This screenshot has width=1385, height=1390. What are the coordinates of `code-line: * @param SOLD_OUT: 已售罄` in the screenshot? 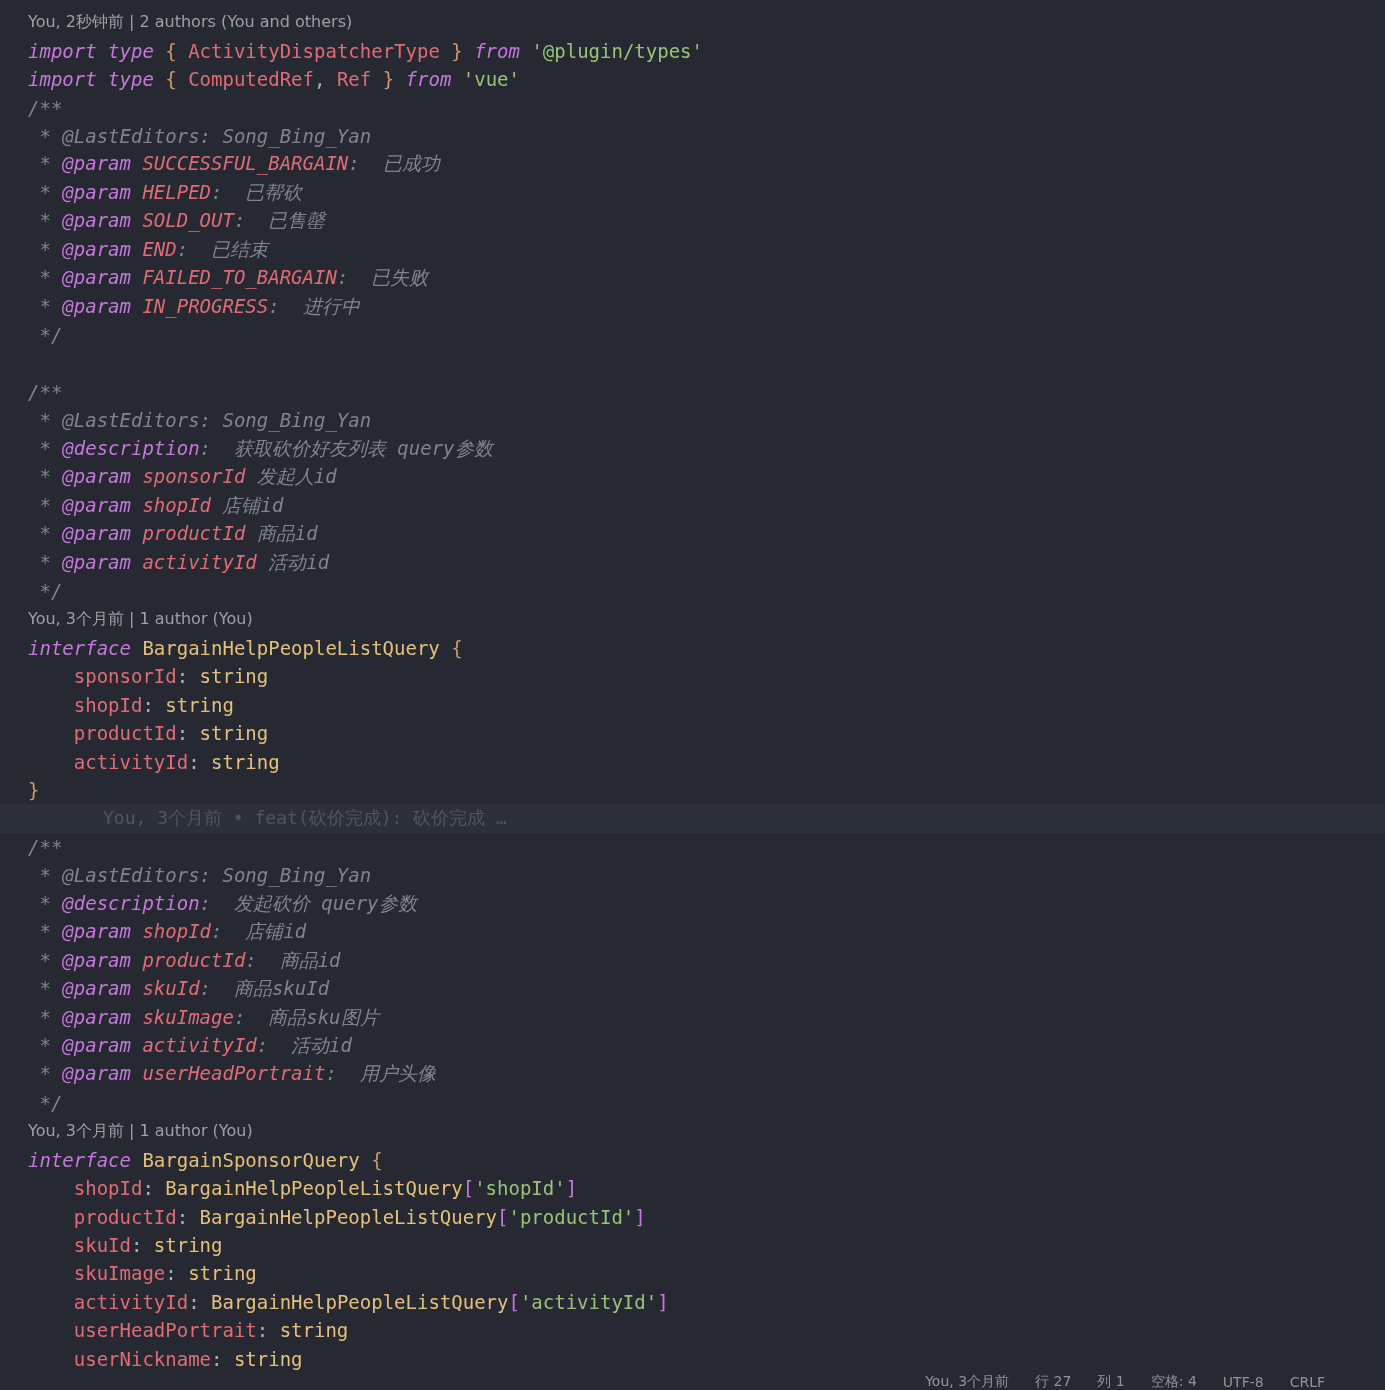 It's located at (182, 221).